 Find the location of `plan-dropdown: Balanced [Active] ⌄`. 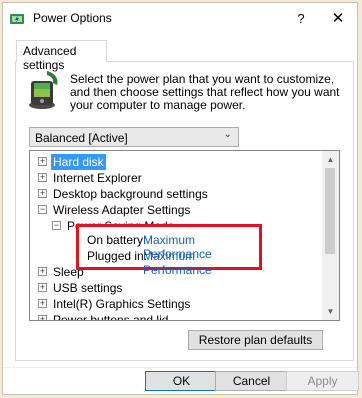

plan-dropdown: Balanced [Active] ⌄ is located at coordinates (134, 137).